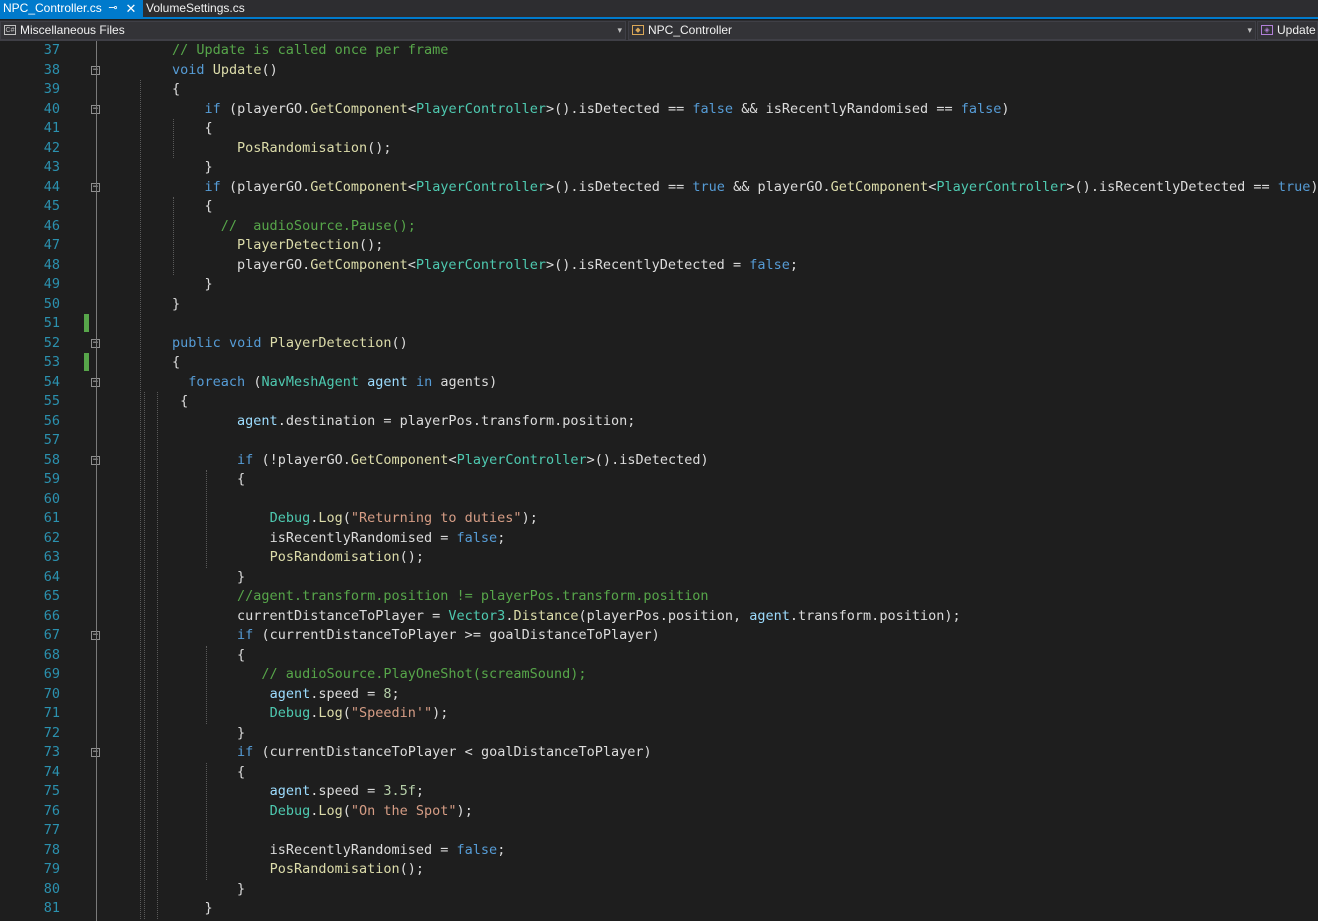  What do you see at coordinates (51, 518) in the screenshot?
I see `line-number: 61` at bounding box center [51, 518].